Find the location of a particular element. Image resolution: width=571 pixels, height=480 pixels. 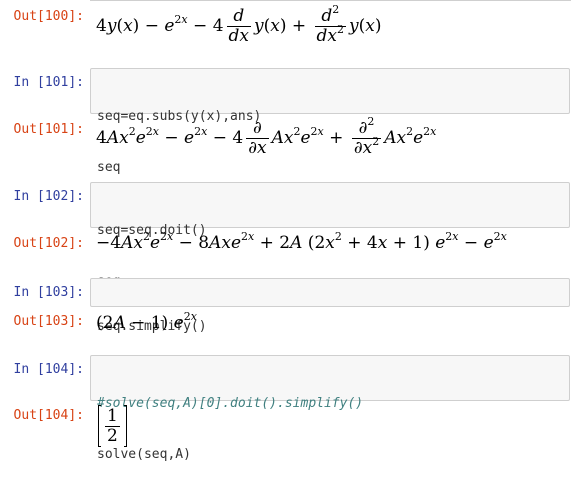

output-104: 12 is located at coordinates (112, 426).